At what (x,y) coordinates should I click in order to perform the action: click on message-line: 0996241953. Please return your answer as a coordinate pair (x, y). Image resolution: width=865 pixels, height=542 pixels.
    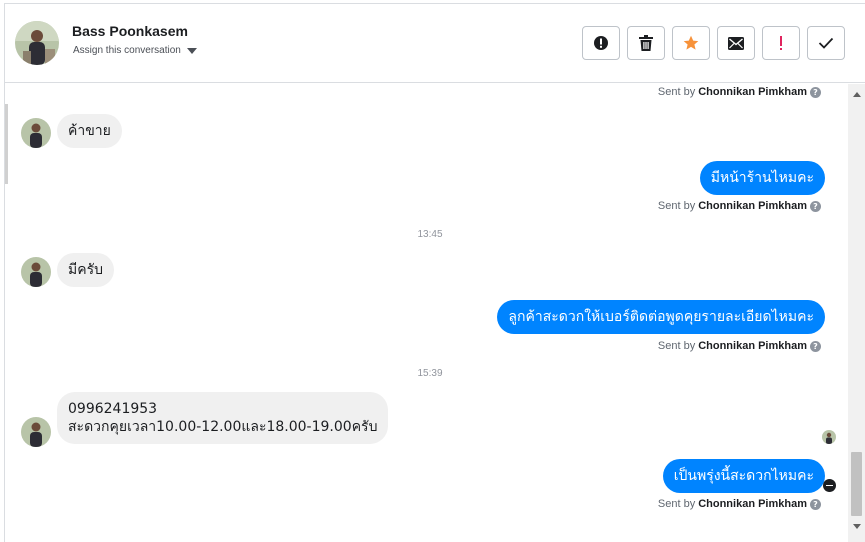
    Looking at the image, I should click on (113, 409).